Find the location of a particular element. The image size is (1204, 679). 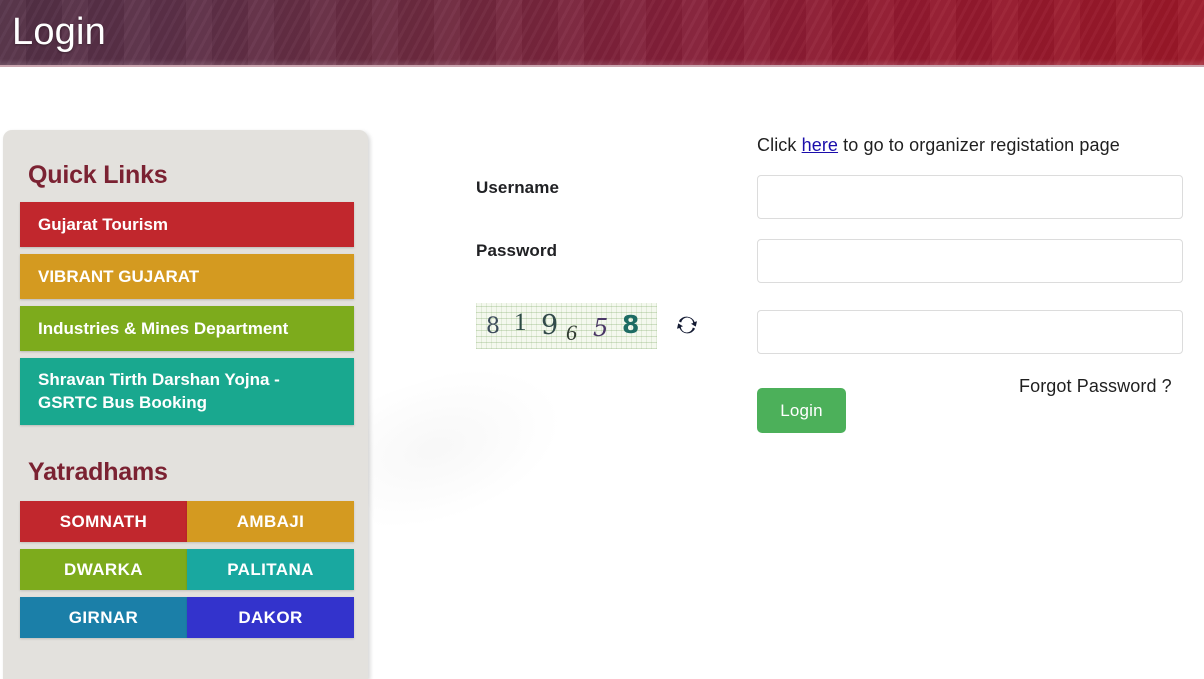

yatradhams-heading: Yatradhams is located at coordinates (98, 472).